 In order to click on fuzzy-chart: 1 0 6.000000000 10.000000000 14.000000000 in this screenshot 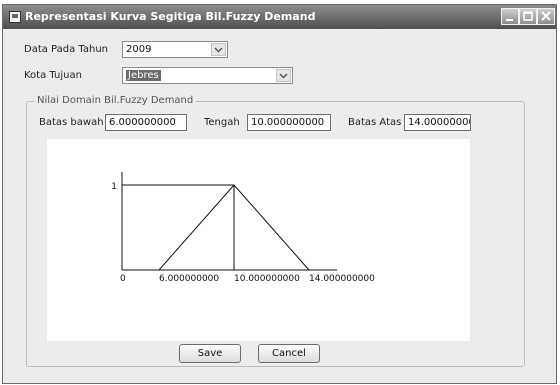, I will do `click(243, 228)`.